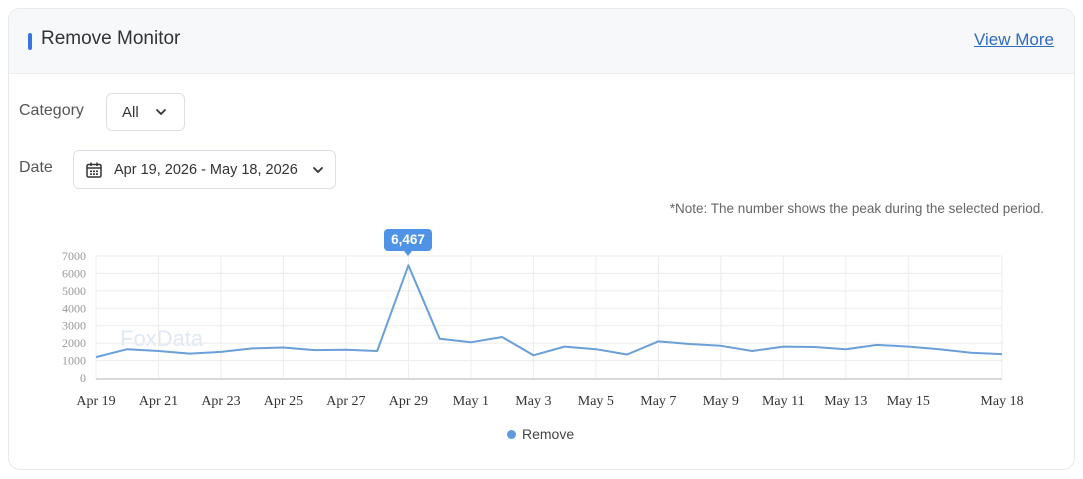 The width and height of the screenshot is (1083, 479). What do you see at coordinates (596, 401) in the screenshot?
I see `x-tick-label: May 5` at bounding box center [596, 401].